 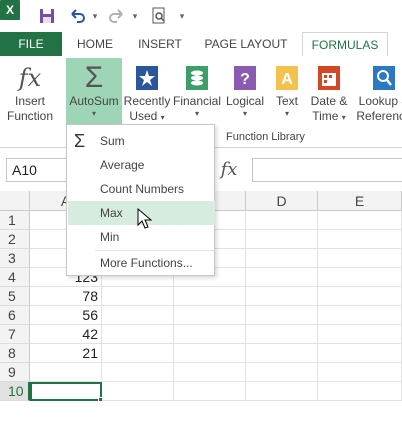 What do you see at coordinates (15, 391) in the screenshot?
I see `row-header-10: 10` at bounding box center [15, 391].